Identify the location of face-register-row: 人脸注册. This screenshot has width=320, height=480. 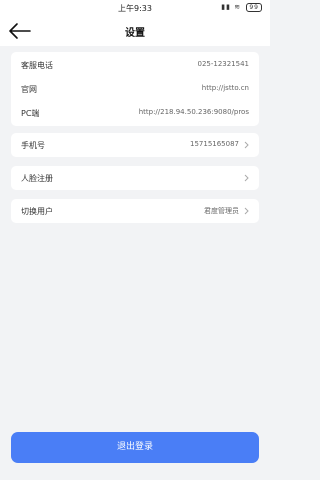
(135, 178).